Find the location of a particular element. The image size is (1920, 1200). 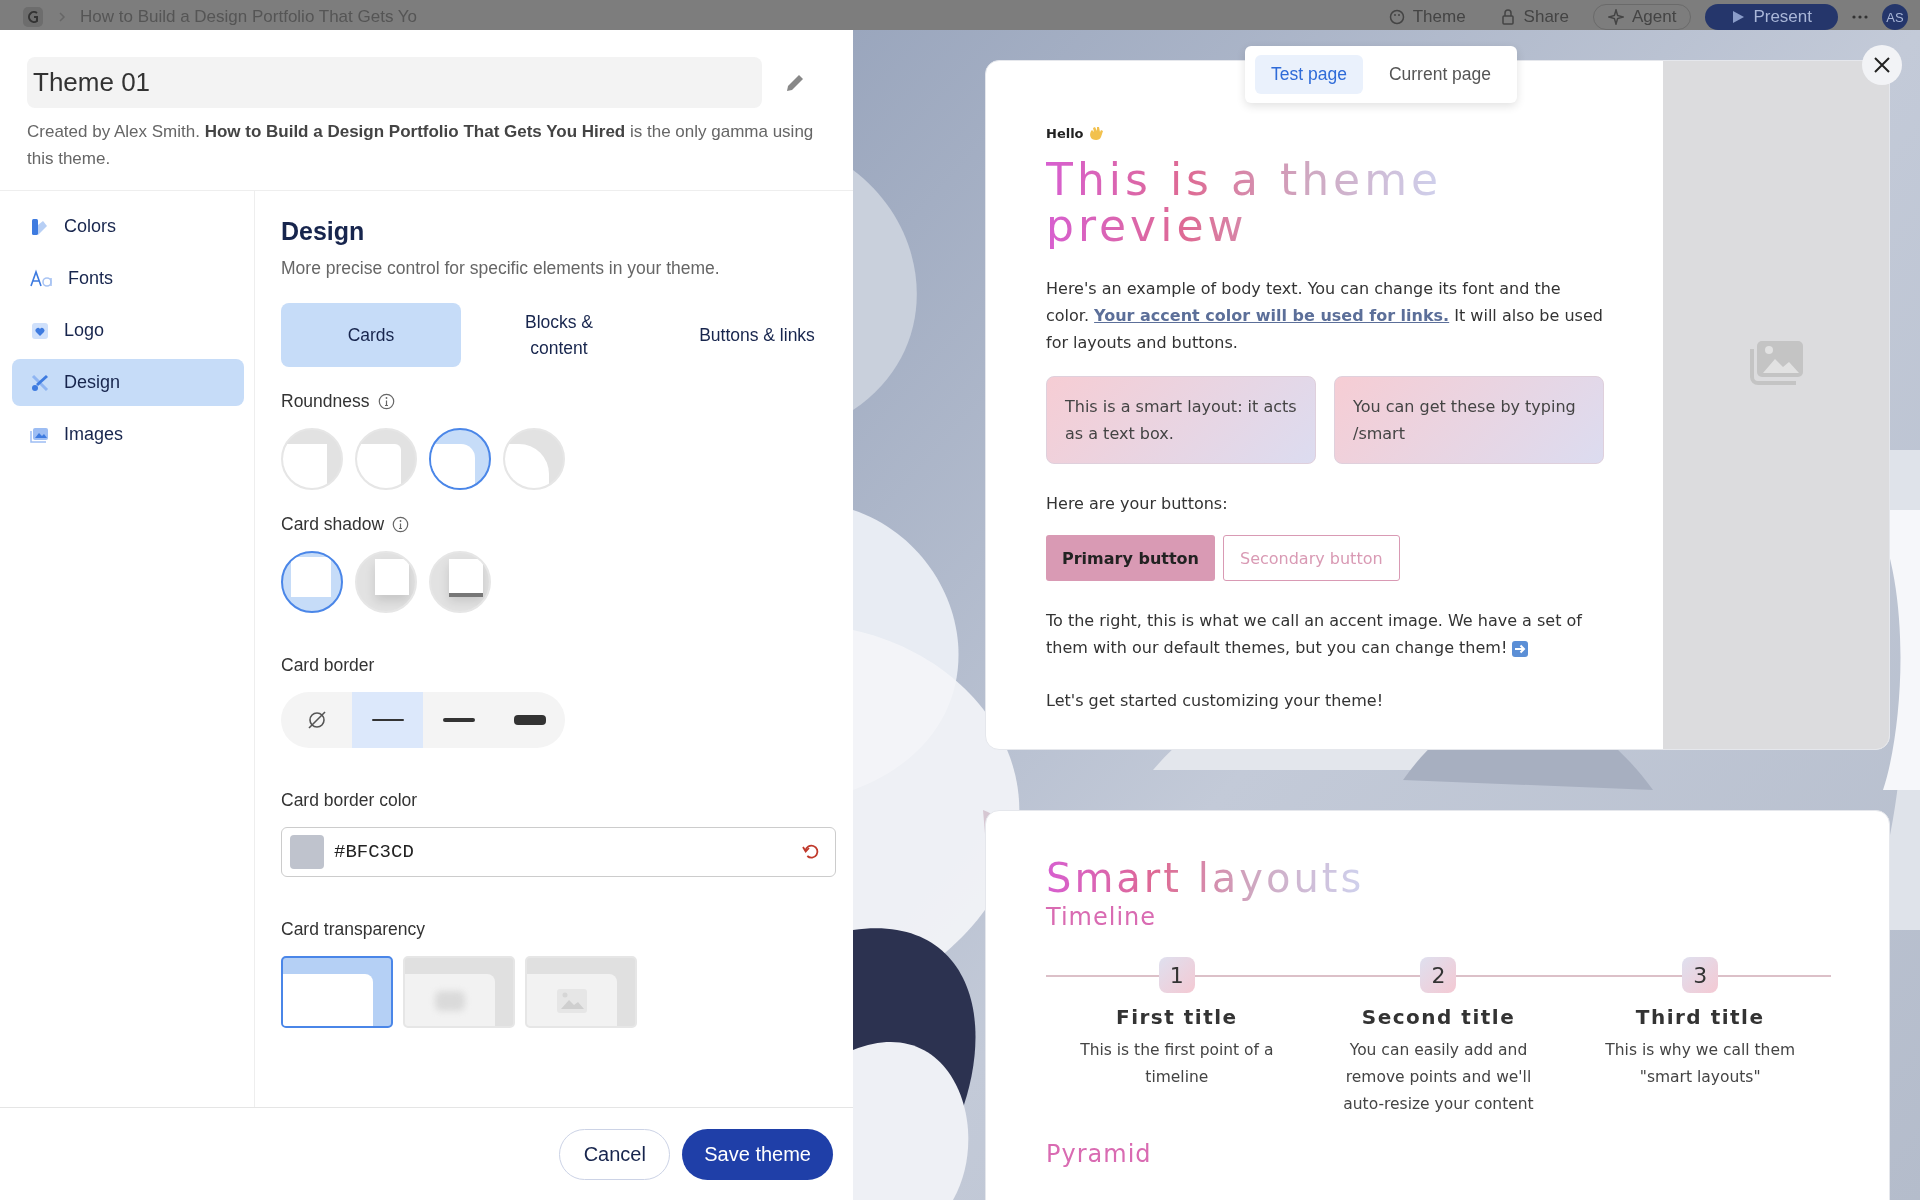

transparency-option is located at coordinates (337, 992).